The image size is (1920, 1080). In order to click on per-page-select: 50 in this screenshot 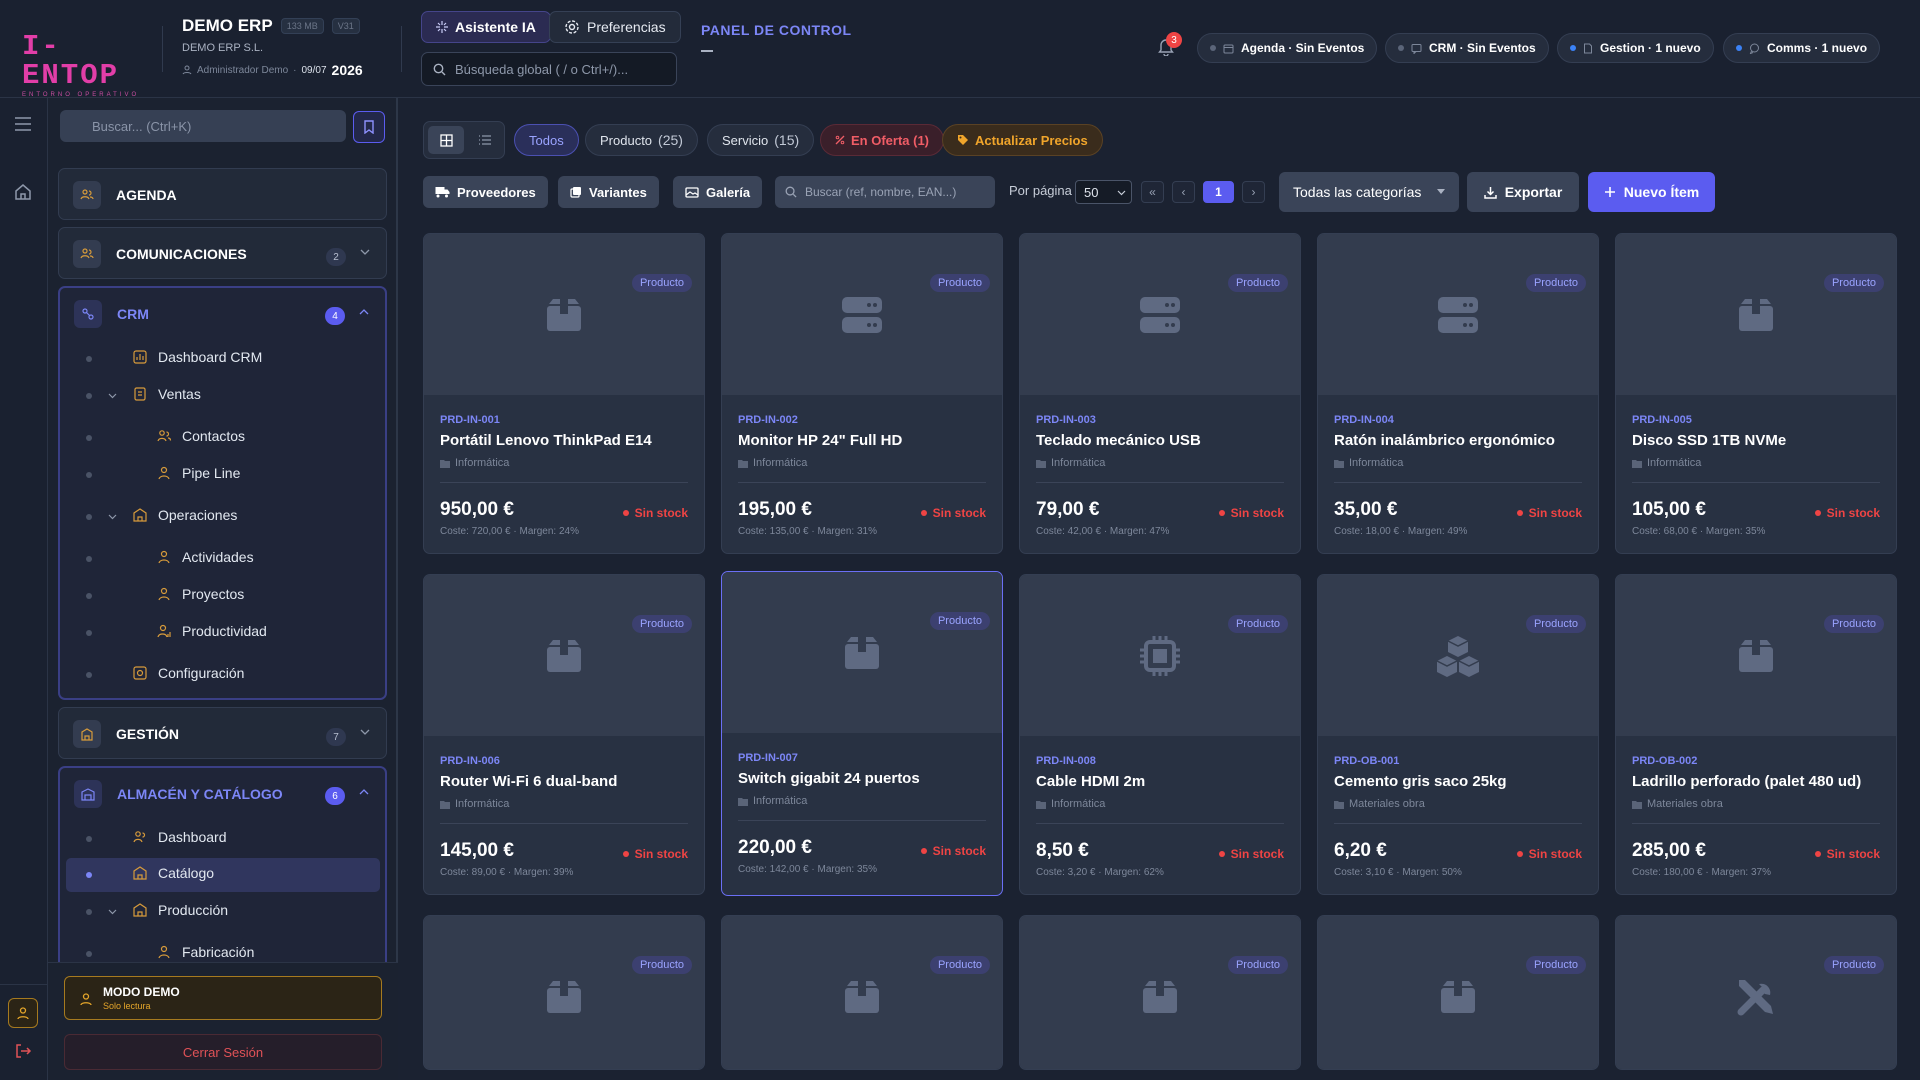, I will do `click(1103, 192)`.